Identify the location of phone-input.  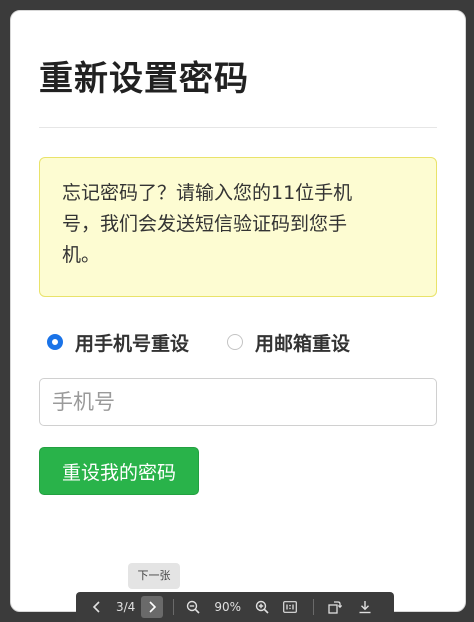
(238, 402).